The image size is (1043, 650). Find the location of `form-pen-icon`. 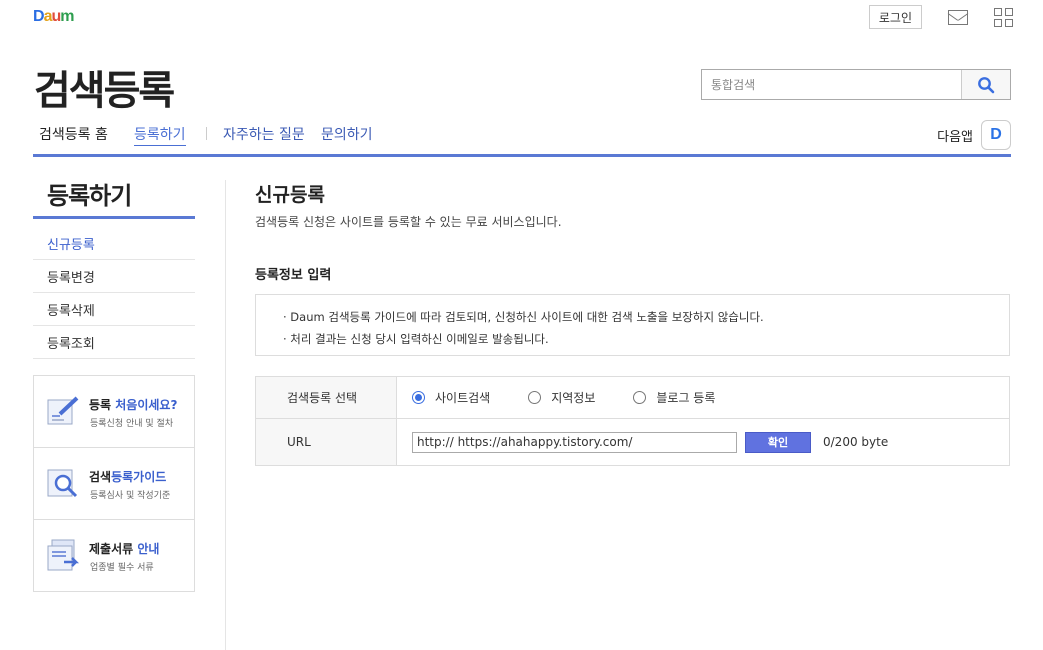

form-pen-icon is located at coordinates (63, 410).